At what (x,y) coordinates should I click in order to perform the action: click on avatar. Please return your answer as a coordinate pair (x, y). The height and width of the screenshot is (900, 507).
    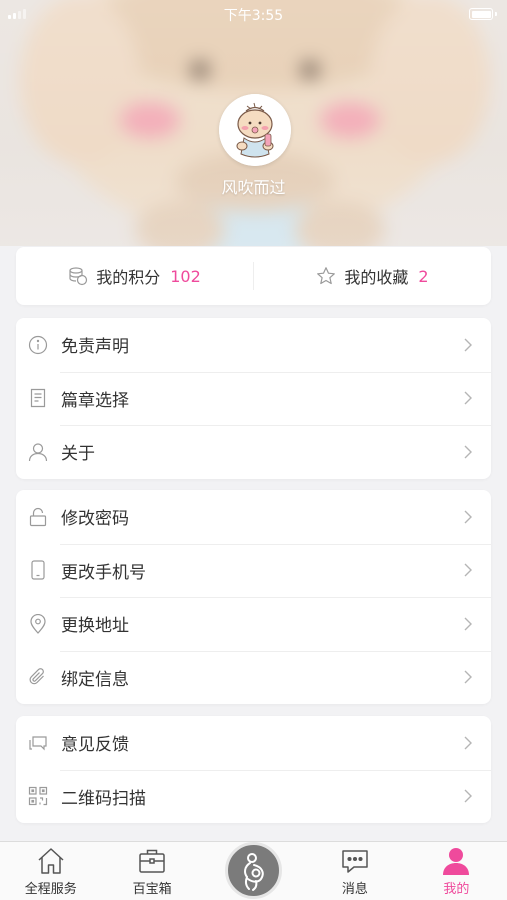
    Looking at the image, I should click on (255, 130).